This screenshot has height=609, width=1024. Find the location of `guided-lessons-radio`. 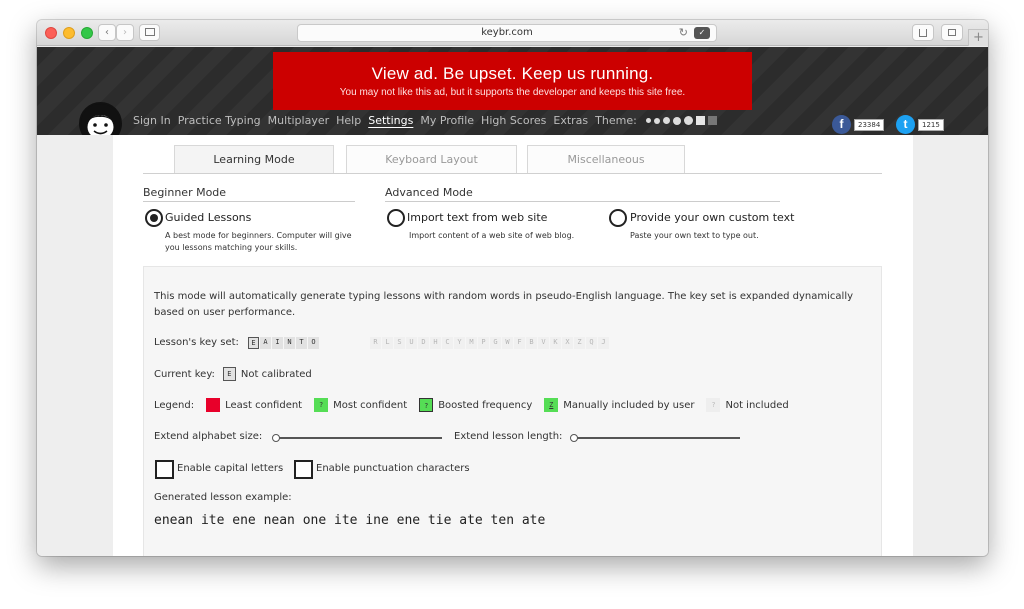

guided-lessons-radio is located at coordinates (154, 218).